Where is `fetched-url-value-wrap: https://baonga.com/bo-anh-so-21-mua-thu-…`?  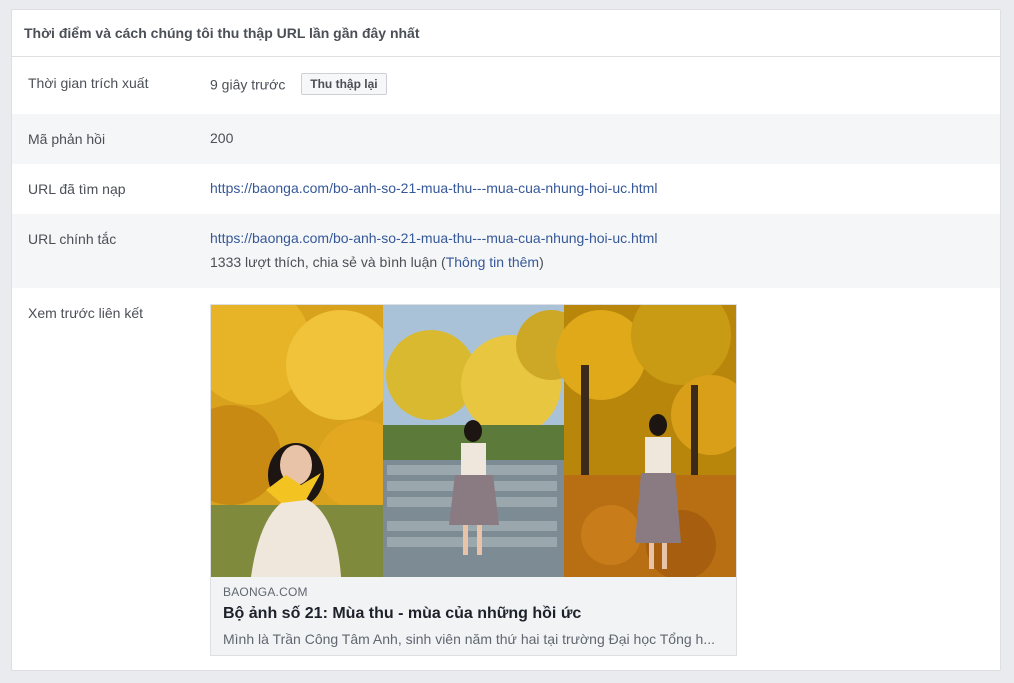
fetched-url-value-wrap: https://baonga.com/bo-anh-so-21-mua-thu-… is located at coordinates (433, 188).